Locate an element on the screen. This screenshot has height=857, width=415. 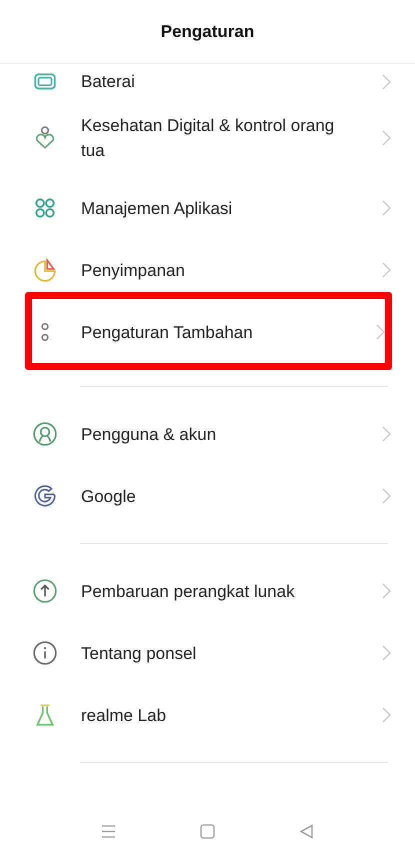
screen-title: Pengaturan is located at coordinates (207, 32).